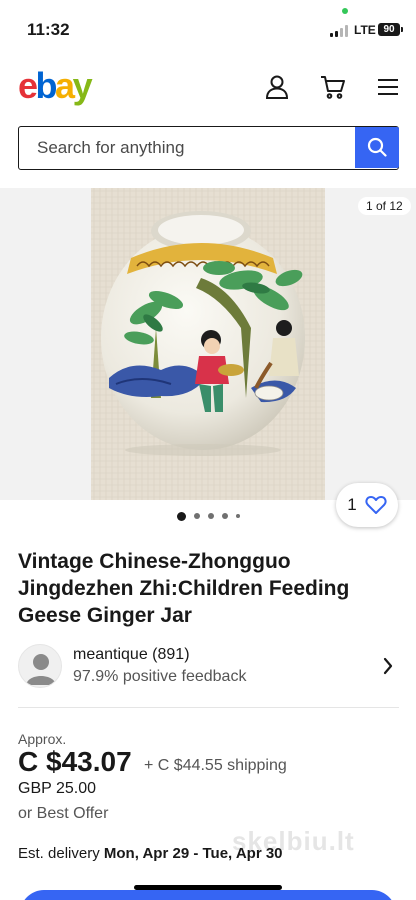  Describe the element at coordinates (345, 11) in the screenshot. I see `privacy-indicator` at that location.